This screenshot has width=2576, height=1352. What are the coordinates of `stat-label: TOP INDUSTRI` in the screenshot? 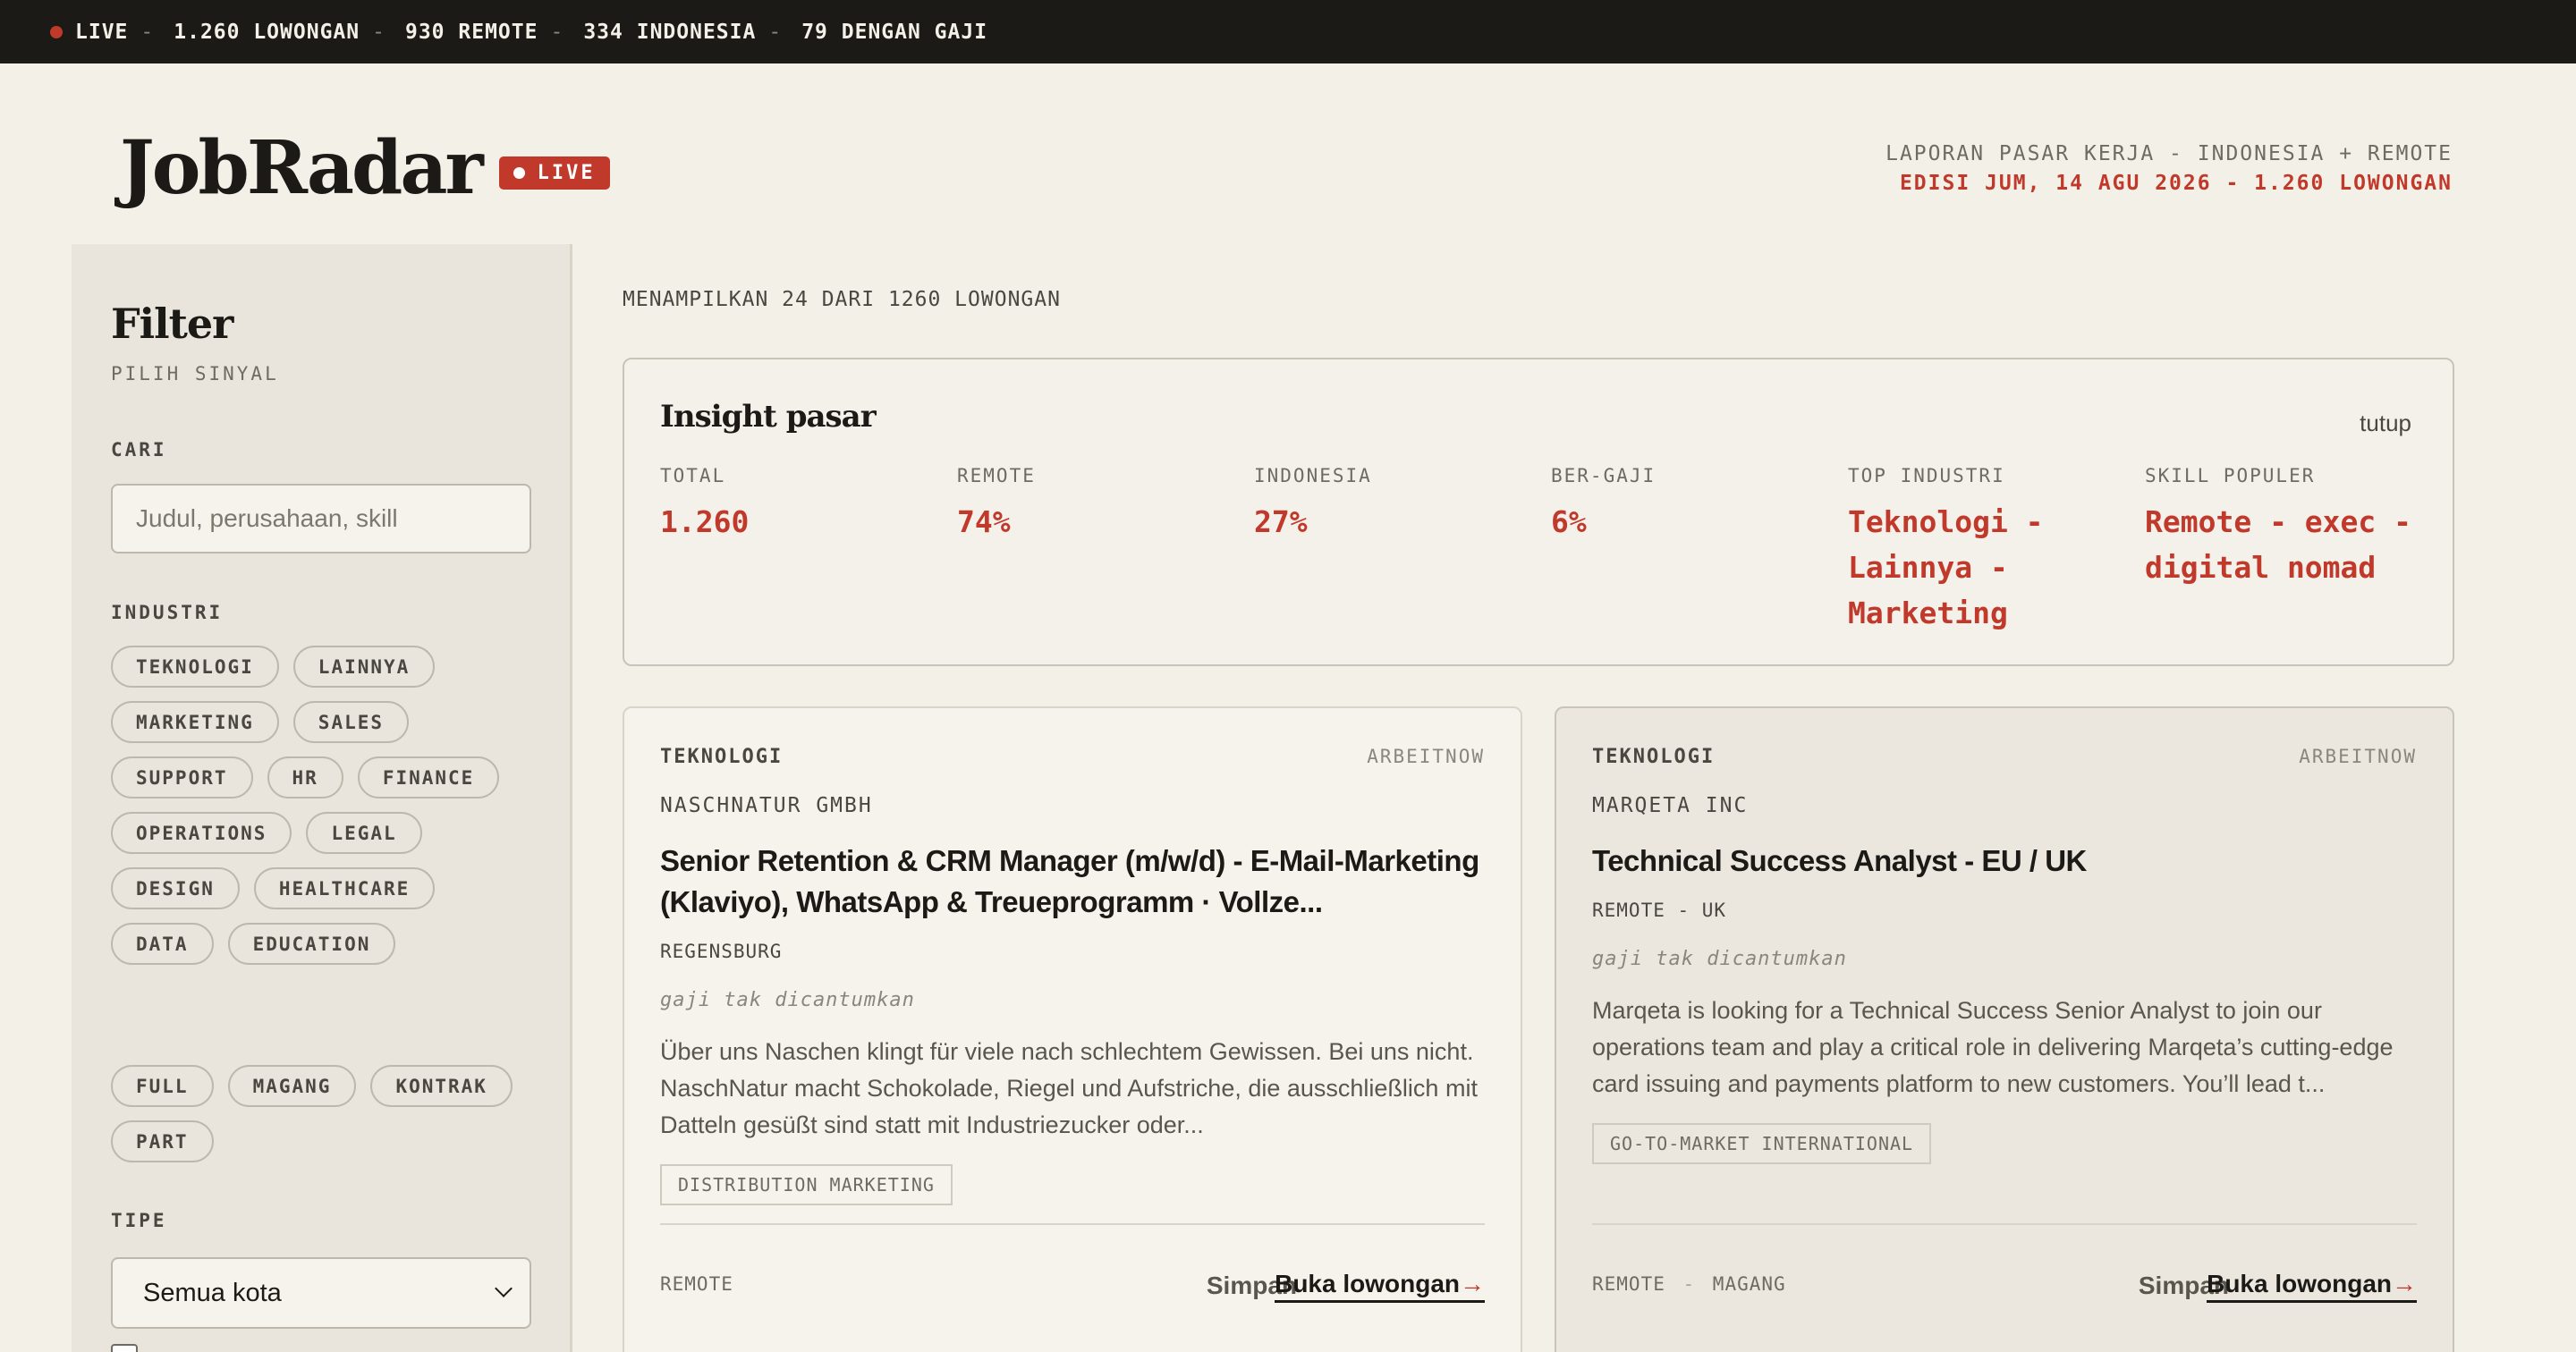 It's located at (1926, 475).